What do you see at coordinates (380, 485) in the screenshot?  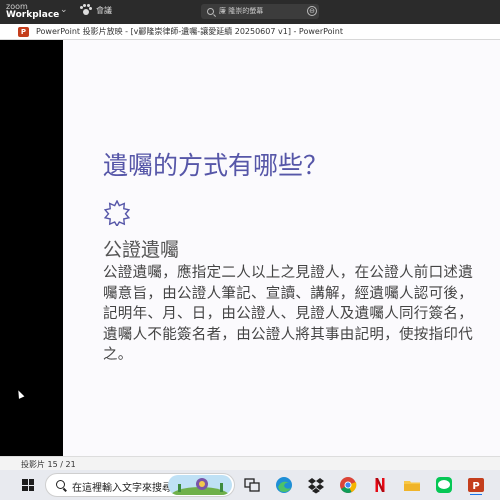 I see `netflix-icon` at bounding box center [380, 485].